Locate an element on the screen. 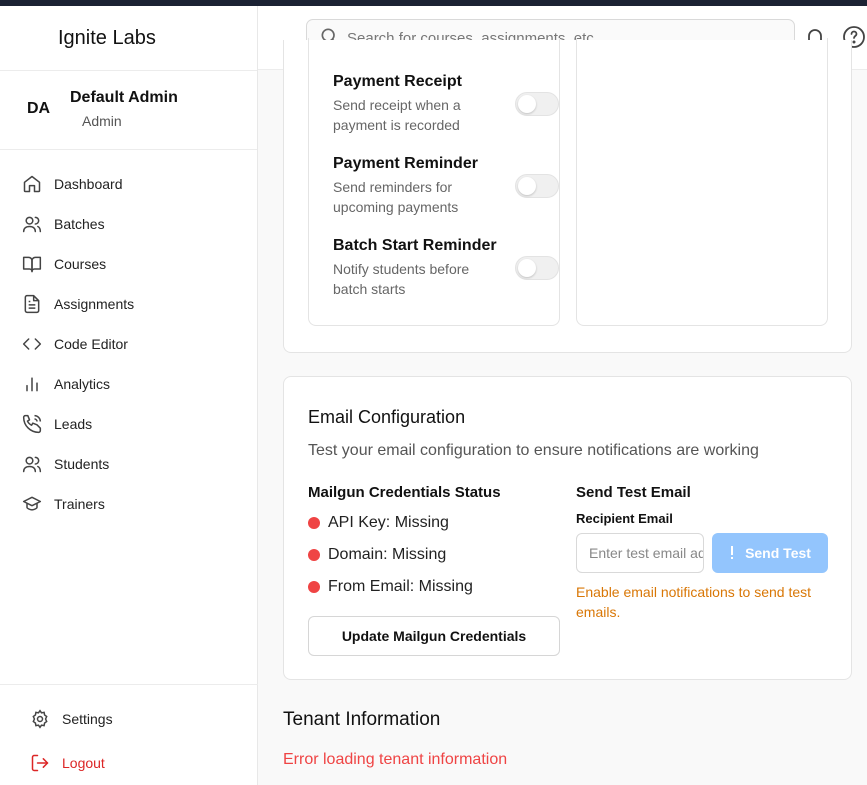 Image resolution: width=867 pixels, height=785 pixels. mailgun-status-title: Mailgun Credentials Status is located at coordinates (404, 492).